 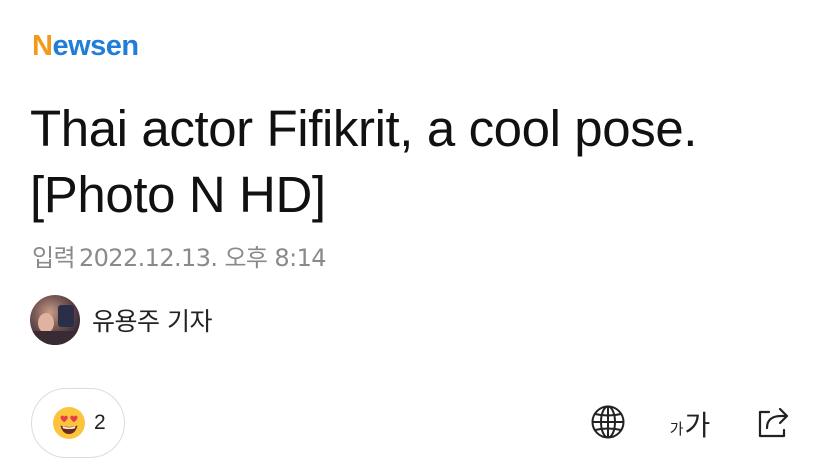 What do you see at coordinates (152, 320) in the screenshot?
I see `reporter-name: 유용주 기자` at bounding box center [152, 320].